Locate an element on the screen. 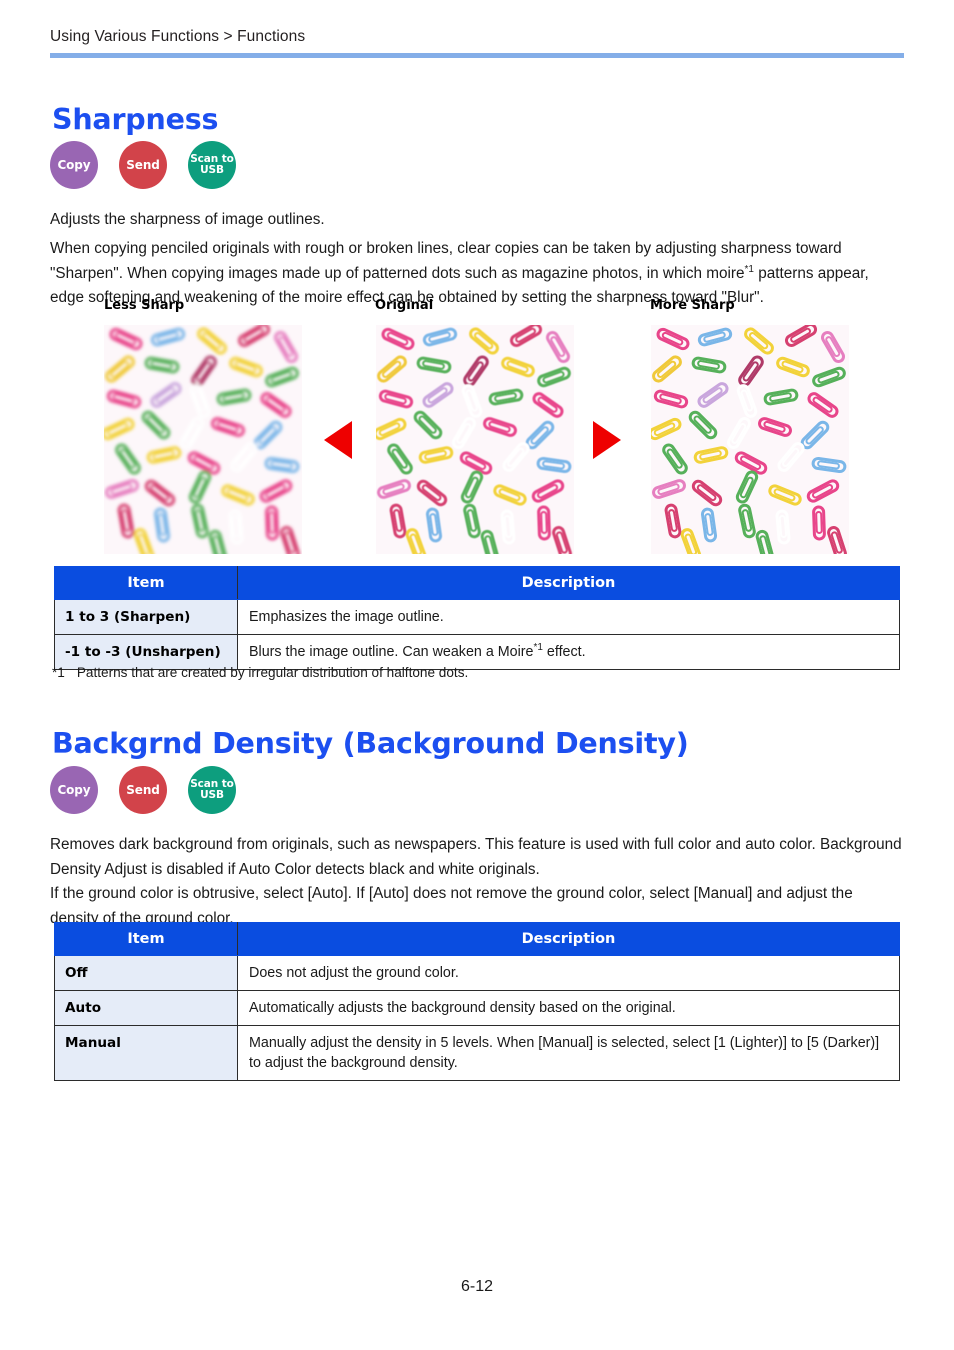 The height and width of the screenshot is (1350, 954). caption-more-sharp: More Sharp is located at coordinates (692, 305).